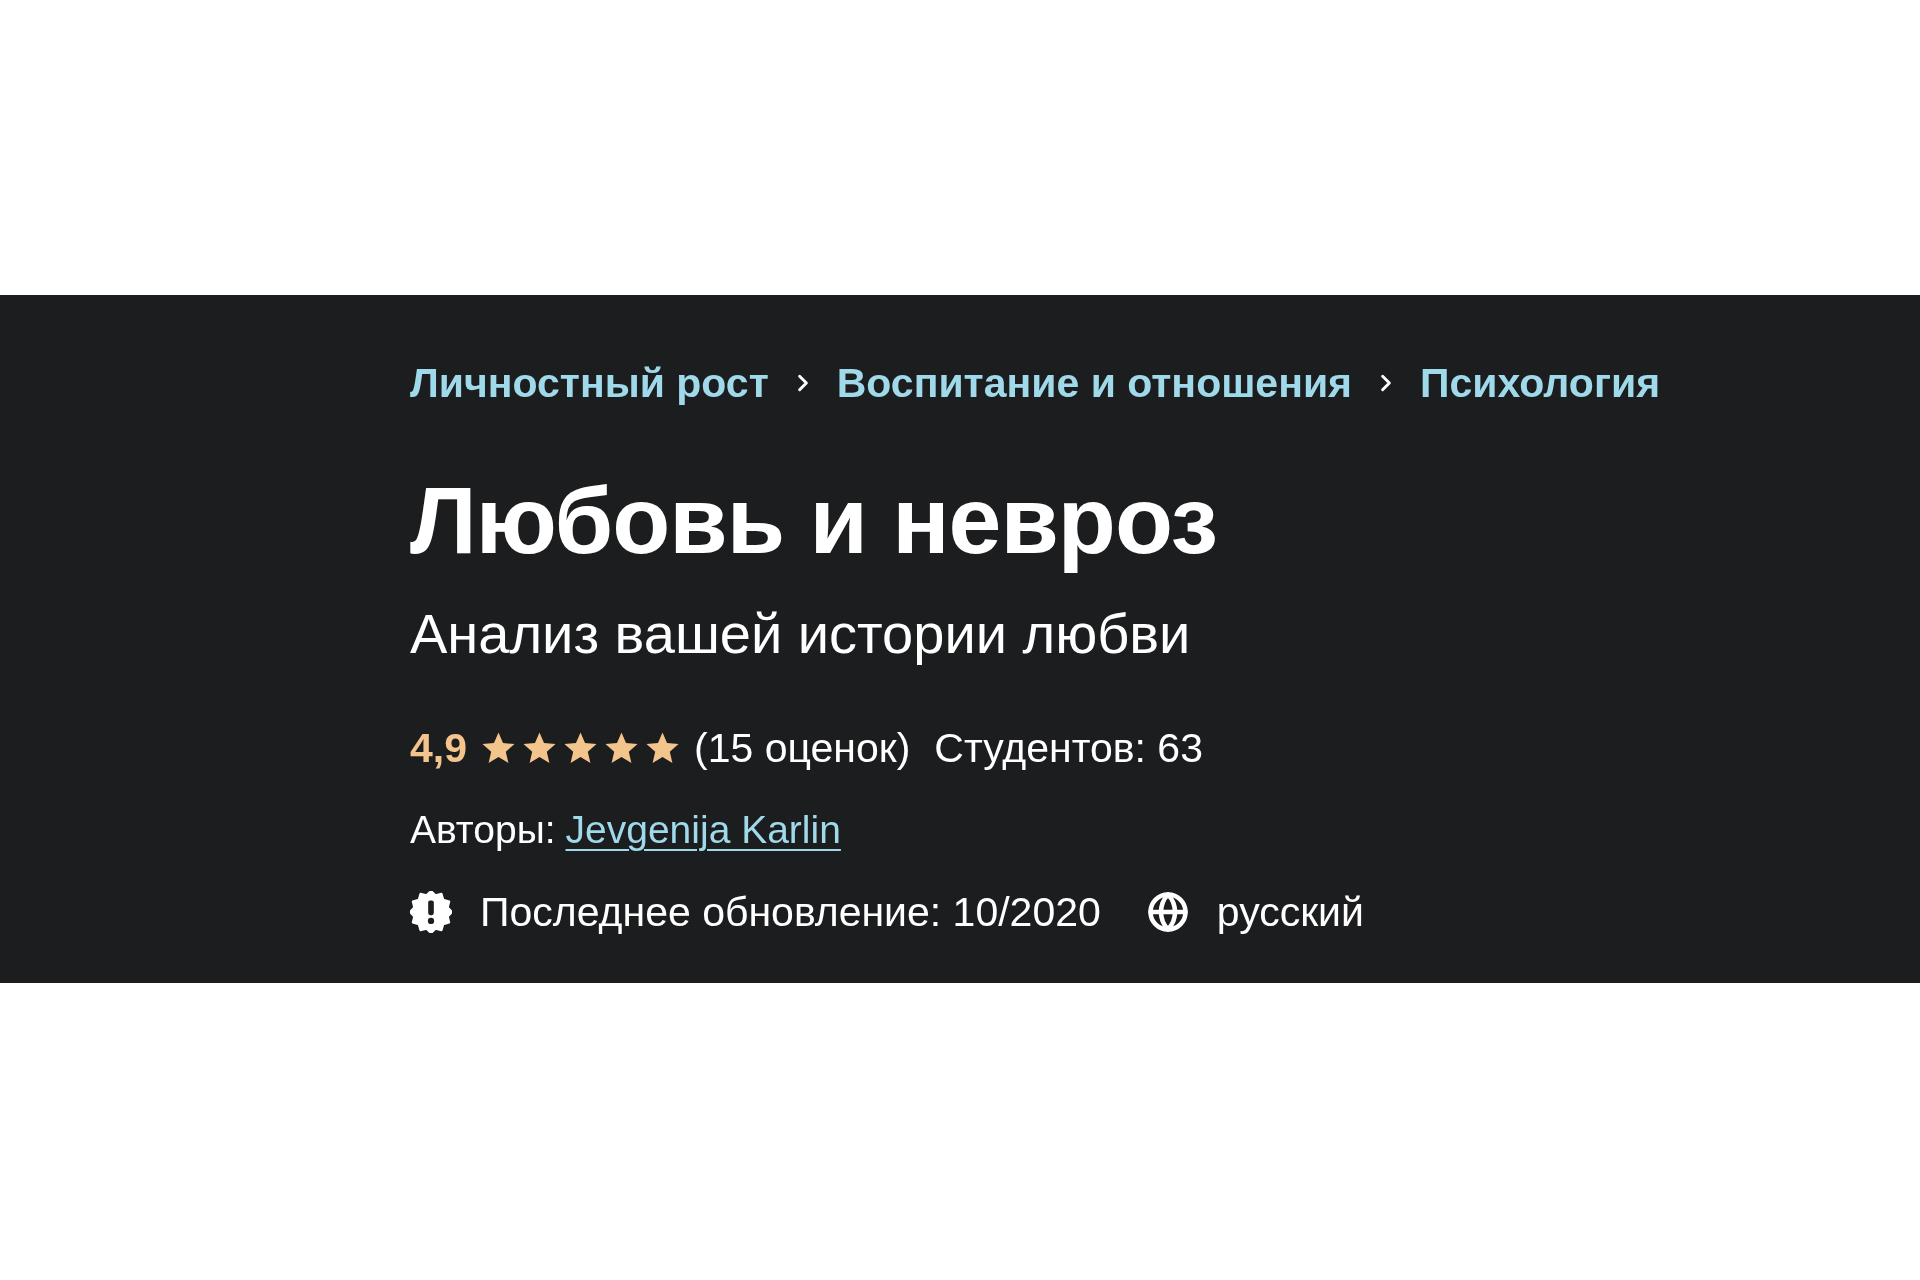  Describe the element at coordinates (483, 830) in the screenshot. I see `authors-label: Авторы:` at that location.